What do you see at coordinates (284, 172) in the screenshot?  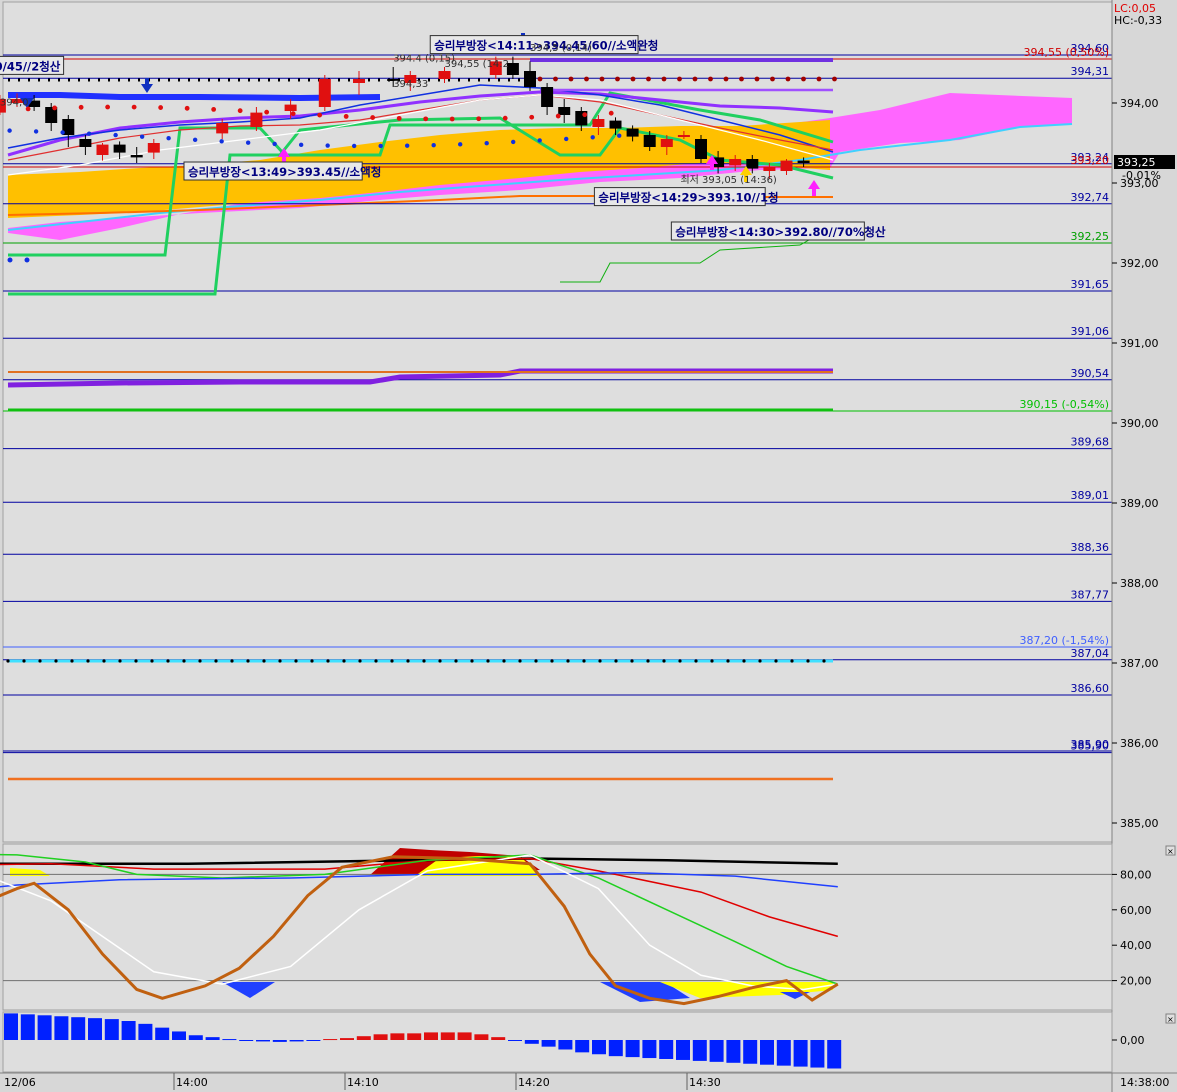 I see `annotation-text: 승리부방장<13:49>393.45//소액청` at bounding box center [284, 172].